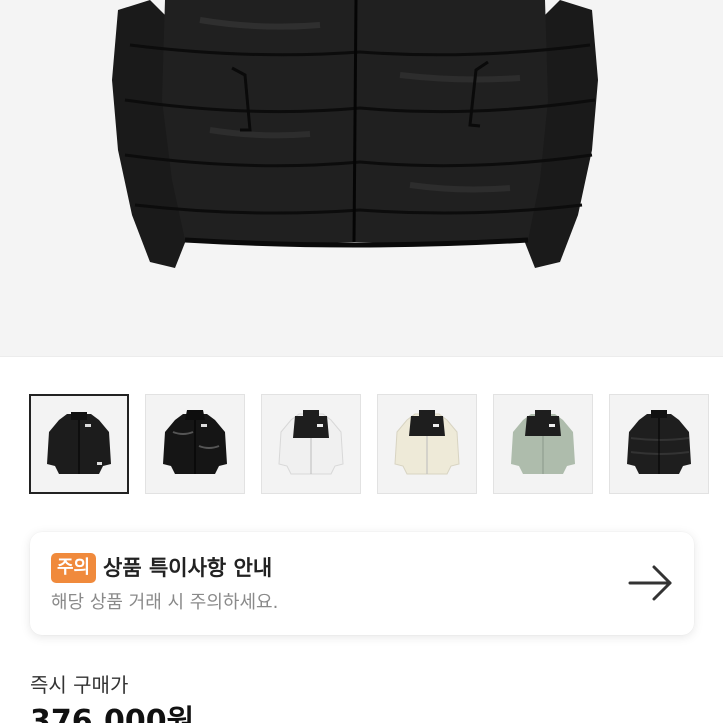 Image resolution: width=723 pixels, height=723 pixels. Describe the element at coordinates (376, 445) in the screenshot. I see `thumbnail-strip` at that location.